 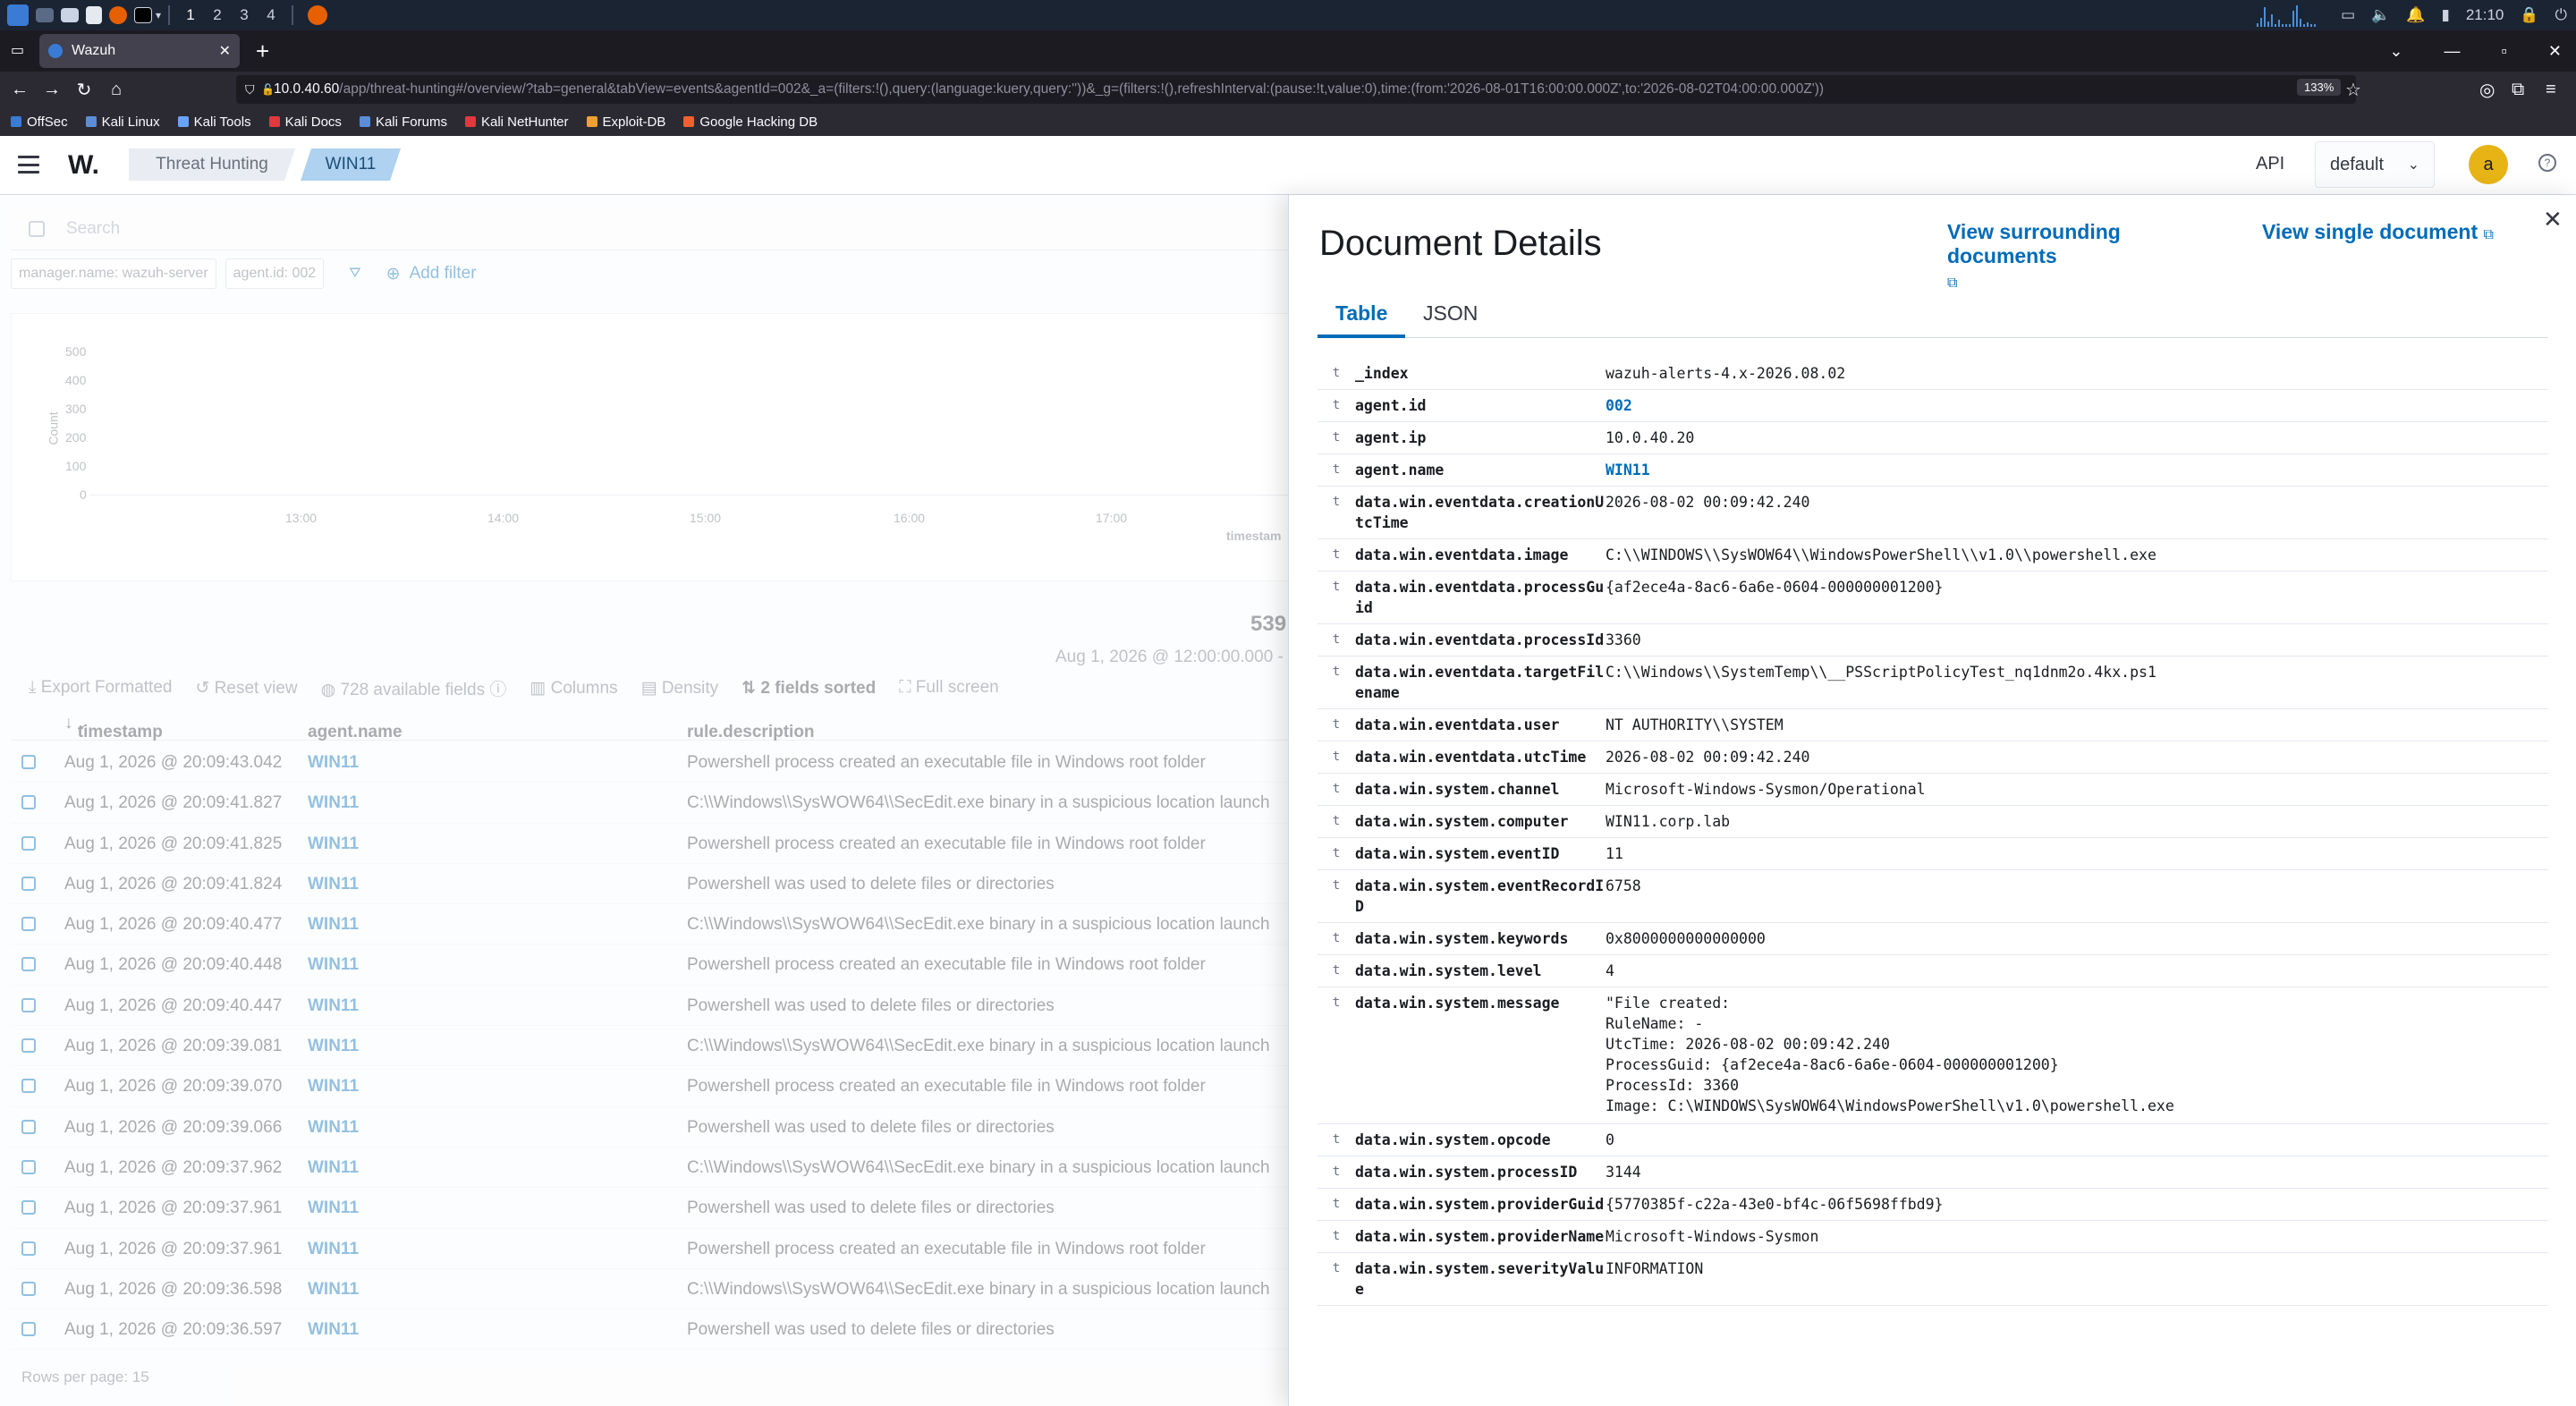 I want to click on space-selector: default ⌄, so click(x=2375, y=165).